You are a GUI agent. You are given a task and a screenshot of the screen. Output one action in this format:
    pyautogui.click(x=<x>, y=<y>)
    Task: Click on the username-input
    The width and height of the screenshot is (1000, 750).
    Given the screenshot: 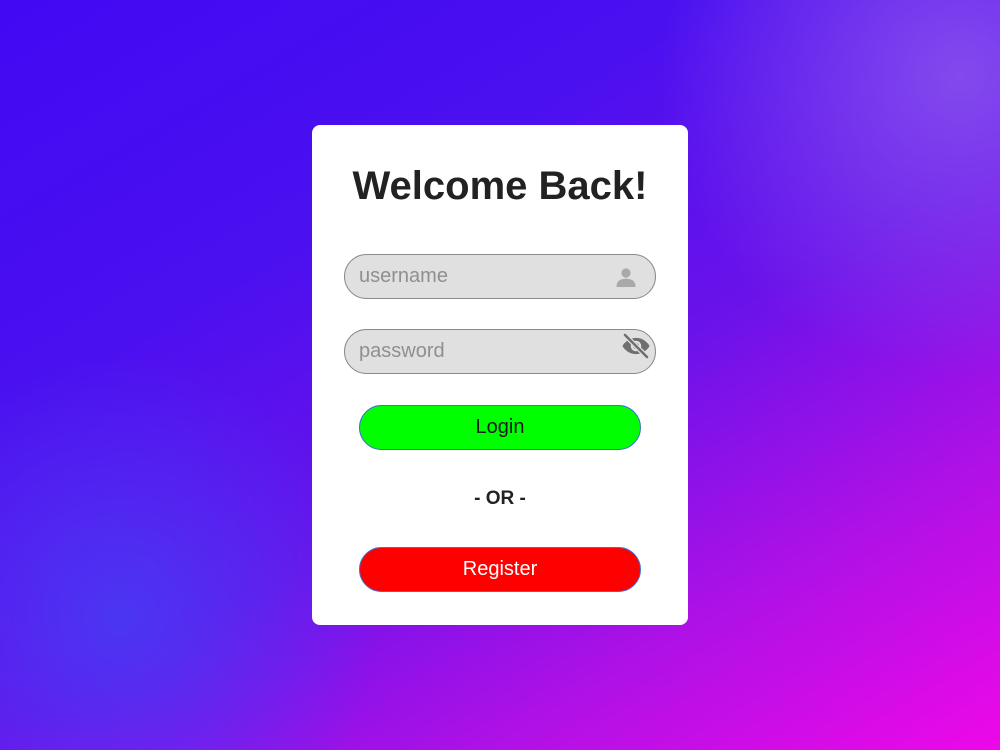 What is the action you would take?
    pyautogui.click(x=484, y=276)
    